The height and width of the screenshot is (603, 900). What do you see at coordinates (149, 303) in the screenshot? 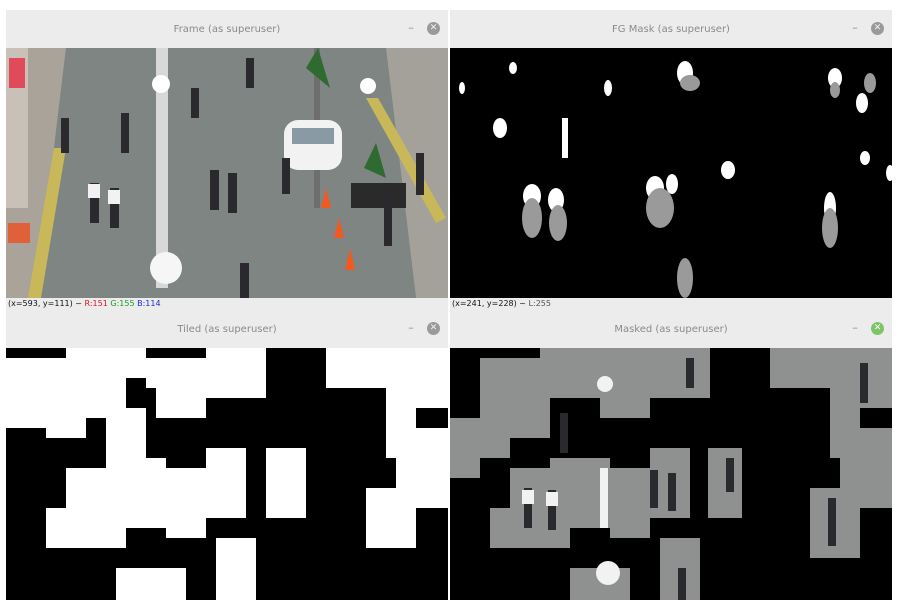
I see `pixel-blue-value: B:114` at bounding box center [149, 303].